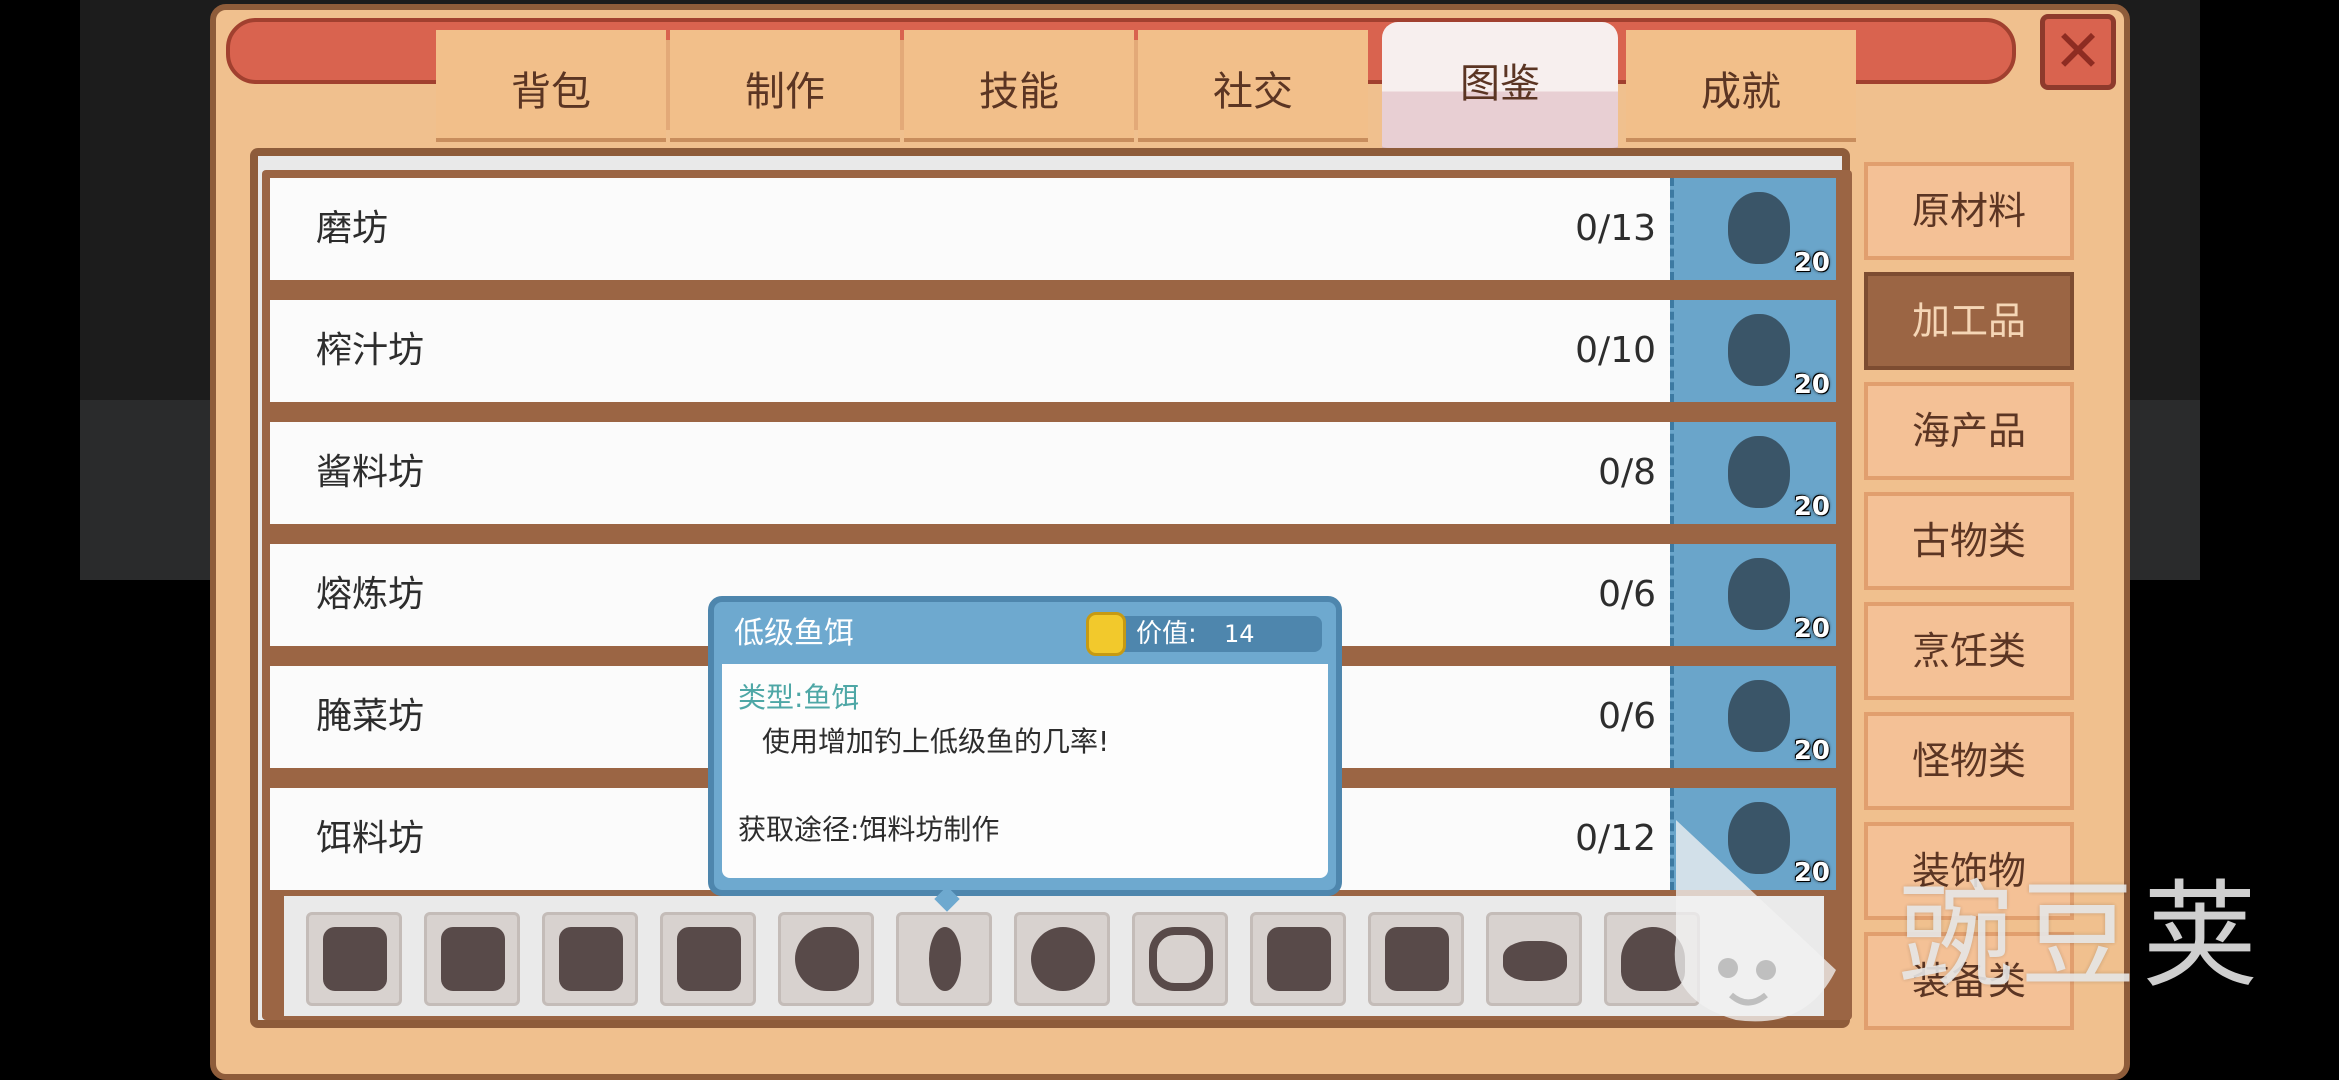 The image size is (2339, 1080). What do you see at coordinates (352, 228) in the screenshot?
I see `row-name: 磨坊` at bounding box center [352, 228].